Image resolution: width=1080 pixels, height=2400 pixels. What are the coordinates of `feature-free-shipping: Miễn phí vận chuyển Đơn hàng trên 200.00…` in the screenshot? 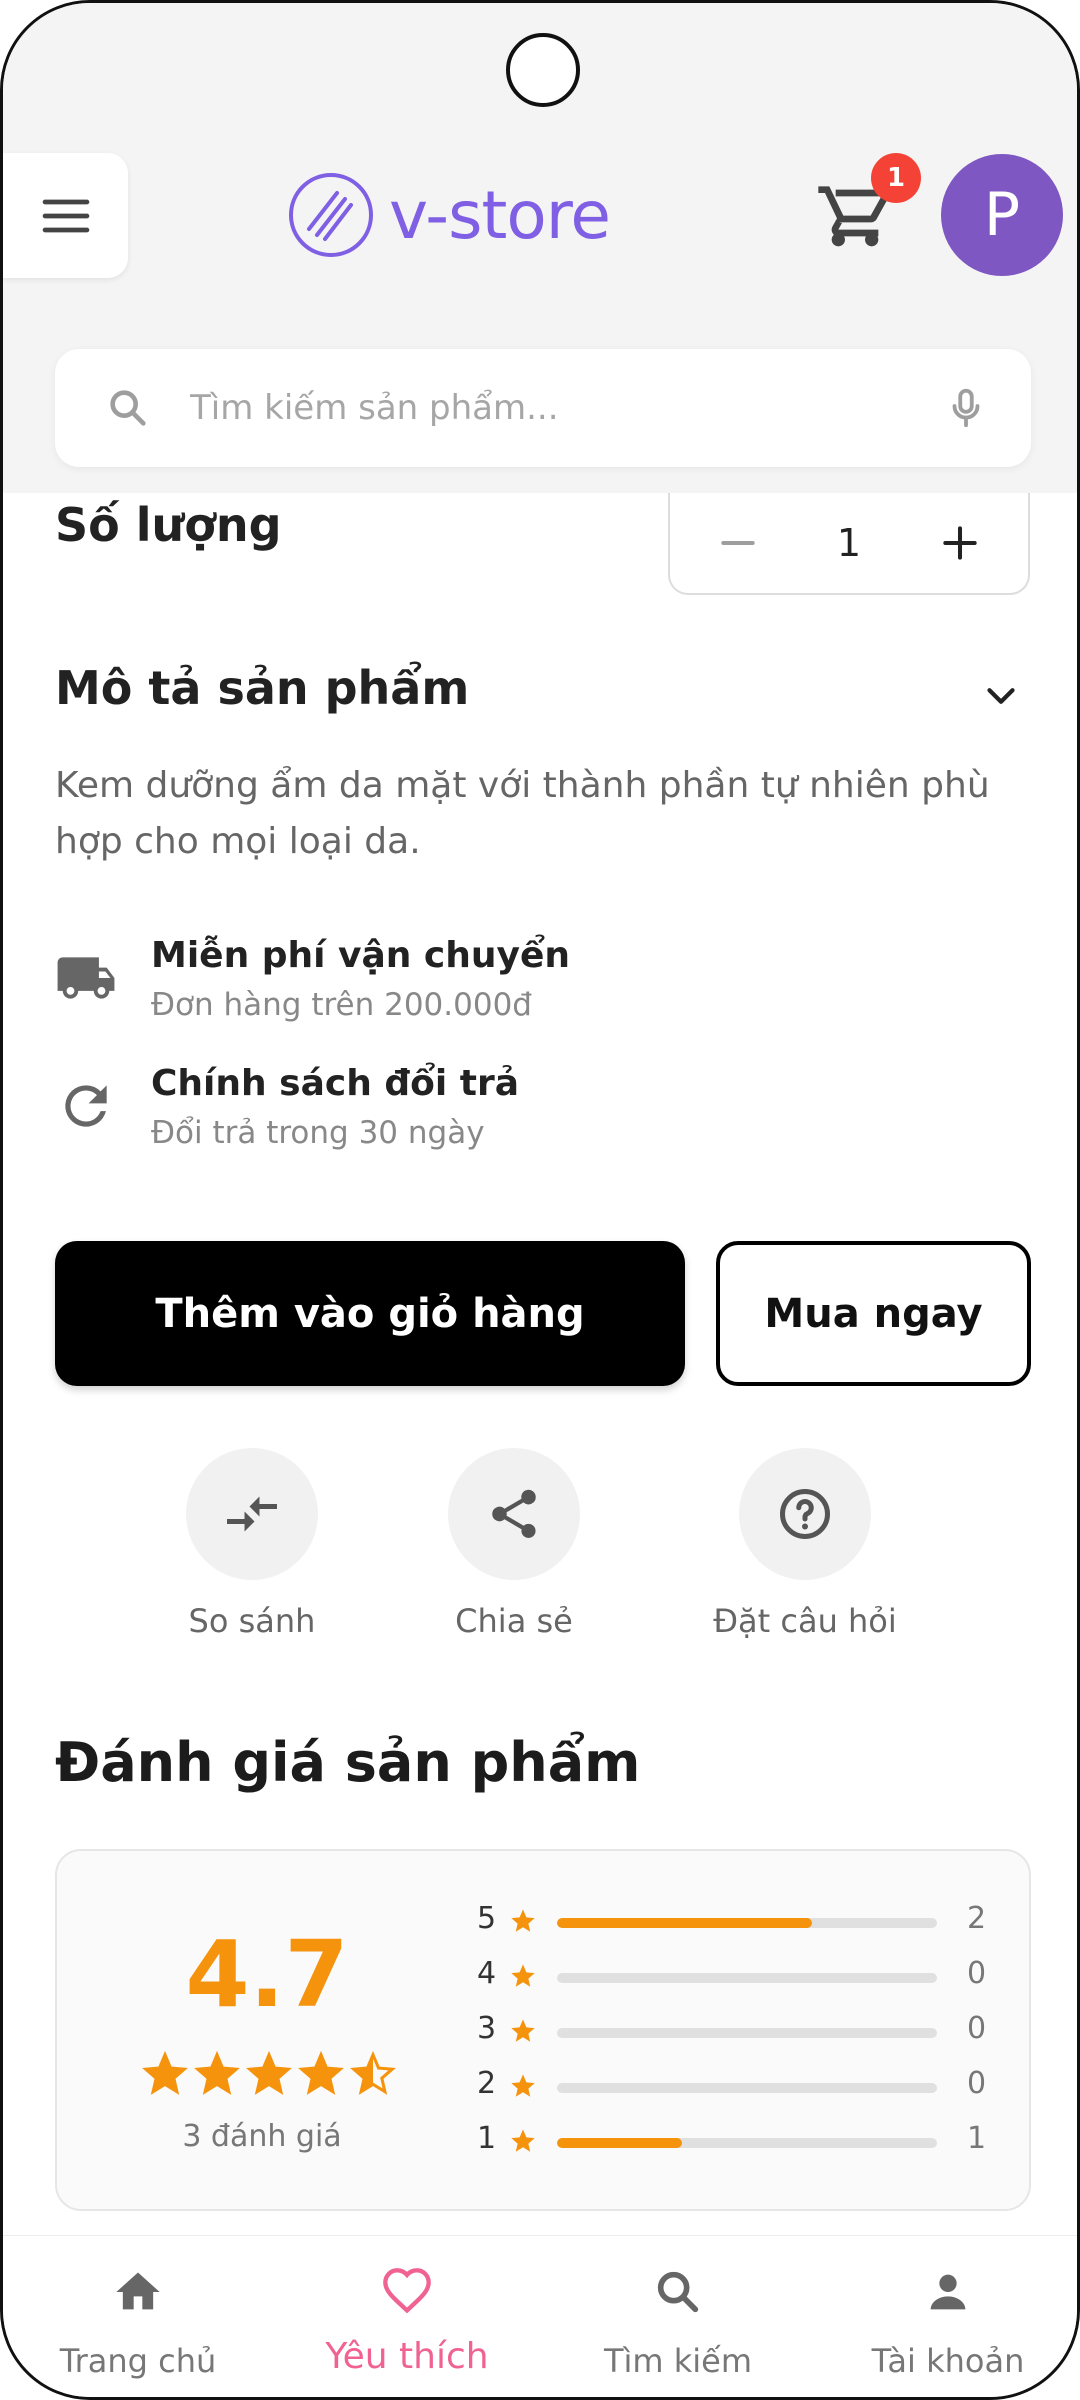 It's located at (505, 985).